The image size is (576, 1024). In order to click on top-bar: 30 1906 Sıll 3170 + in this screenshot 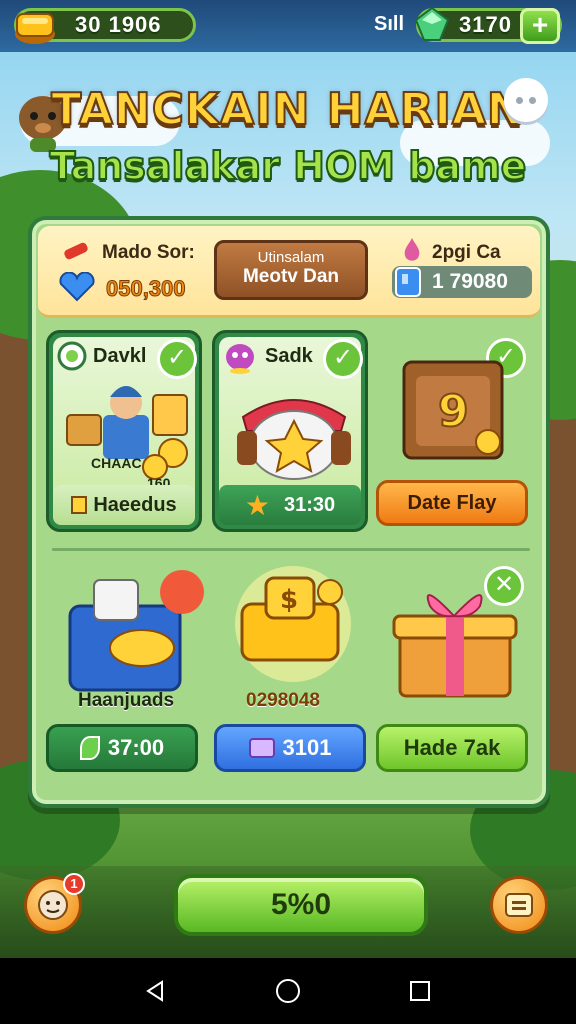, I will do `click(288, 26)`.